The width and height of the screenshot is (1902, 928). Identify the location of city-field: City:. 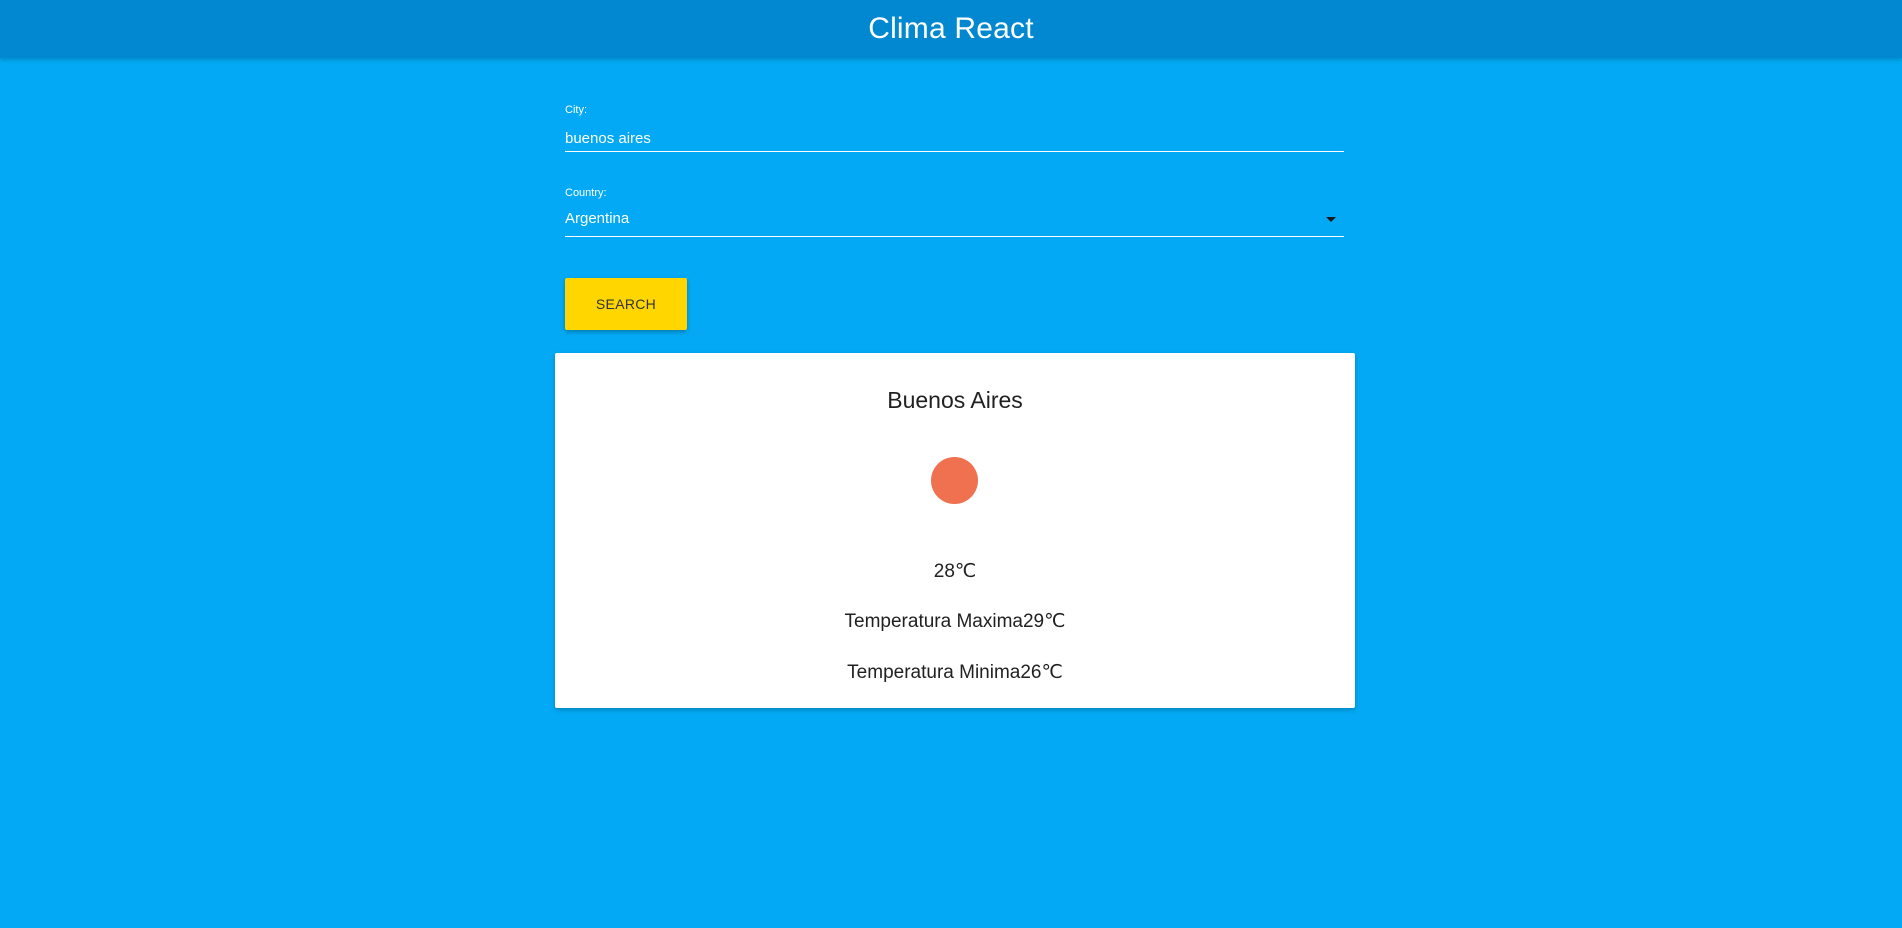
(954, 128).